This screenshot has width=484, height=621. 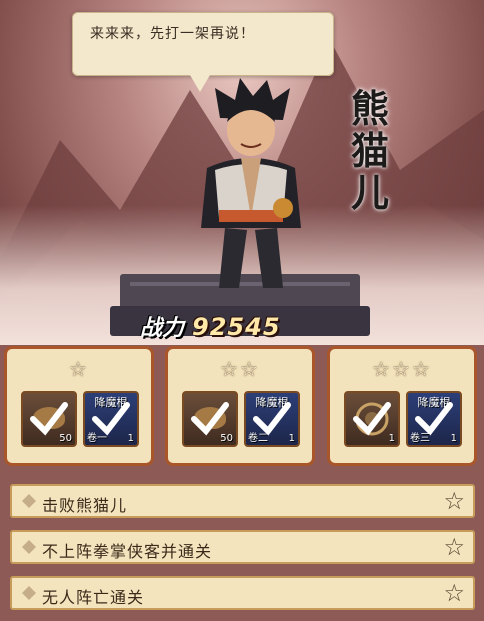 I want to click on combat-power-value: 92545, so click(x=236, y=327).